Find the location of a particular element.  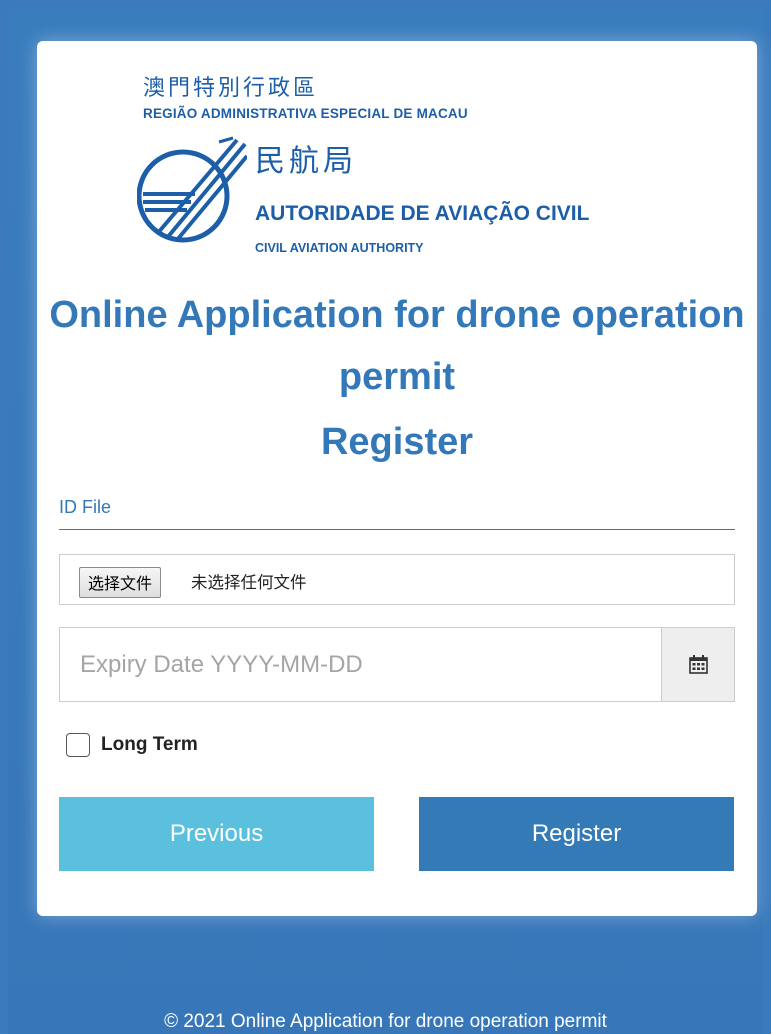

expiry-date-group is located at coordinates (397, 664).